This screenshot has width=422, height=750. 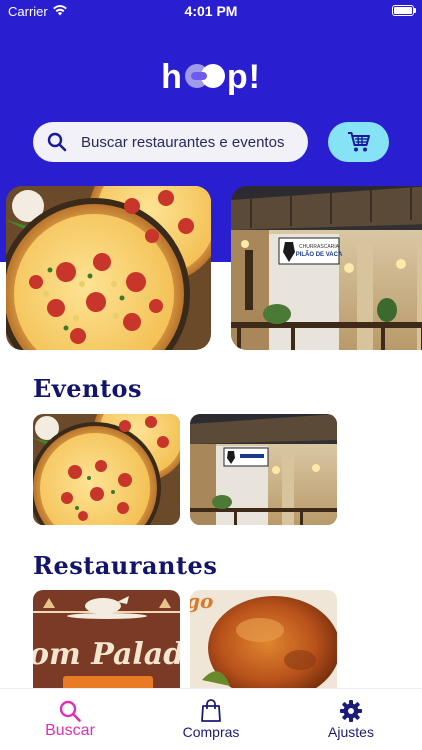 I want to click on cart-icon, so click(x=359, y=142).